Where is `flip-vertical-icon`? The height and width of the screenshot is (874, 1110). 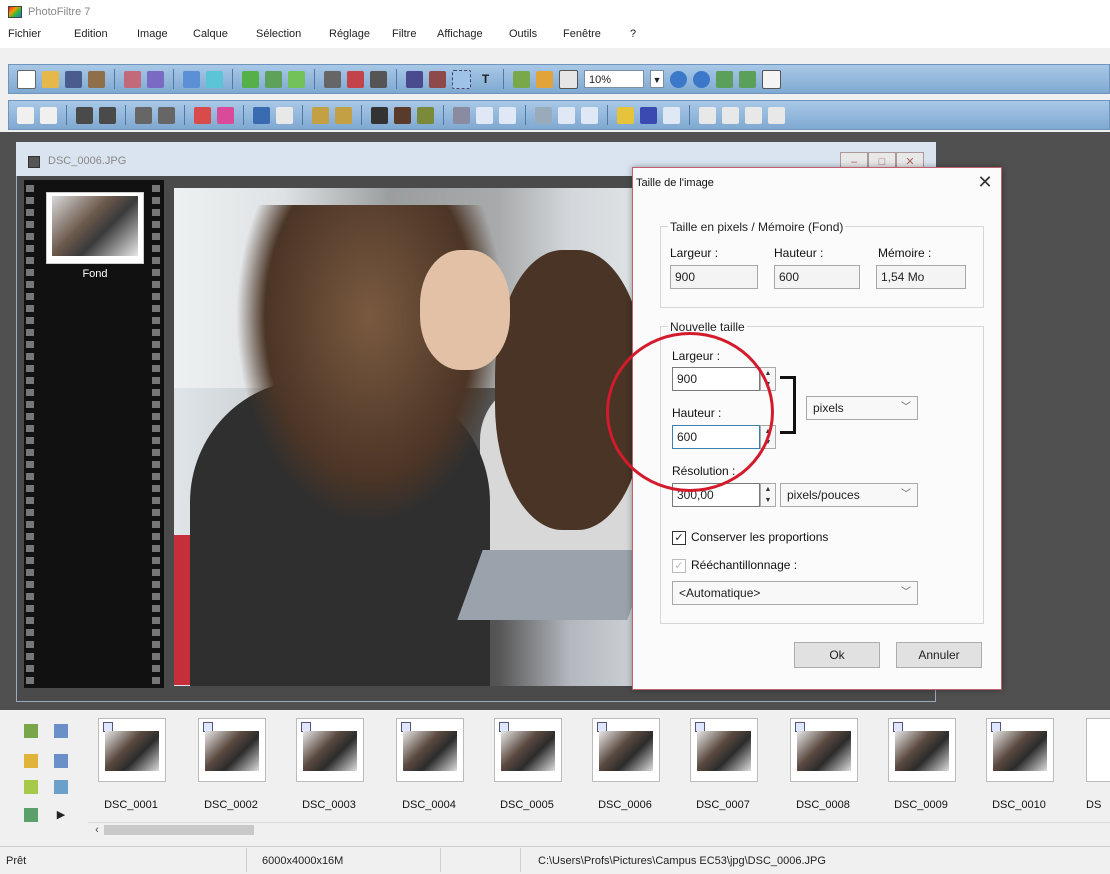 flip-vertical-icon is located at coordinates (730, 115).